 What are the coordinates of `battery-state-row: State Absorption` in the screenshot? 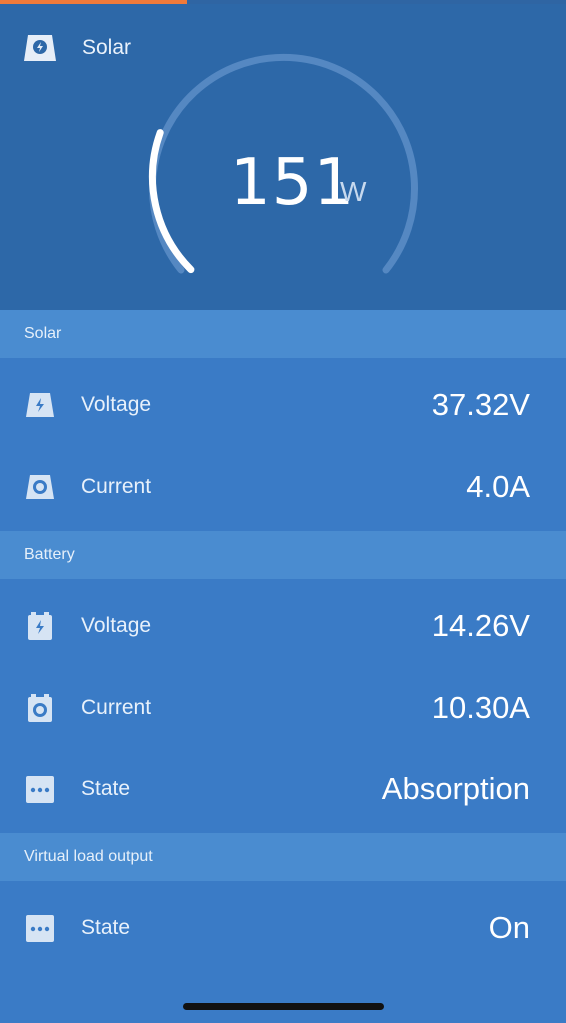 It's located at (283, 789).